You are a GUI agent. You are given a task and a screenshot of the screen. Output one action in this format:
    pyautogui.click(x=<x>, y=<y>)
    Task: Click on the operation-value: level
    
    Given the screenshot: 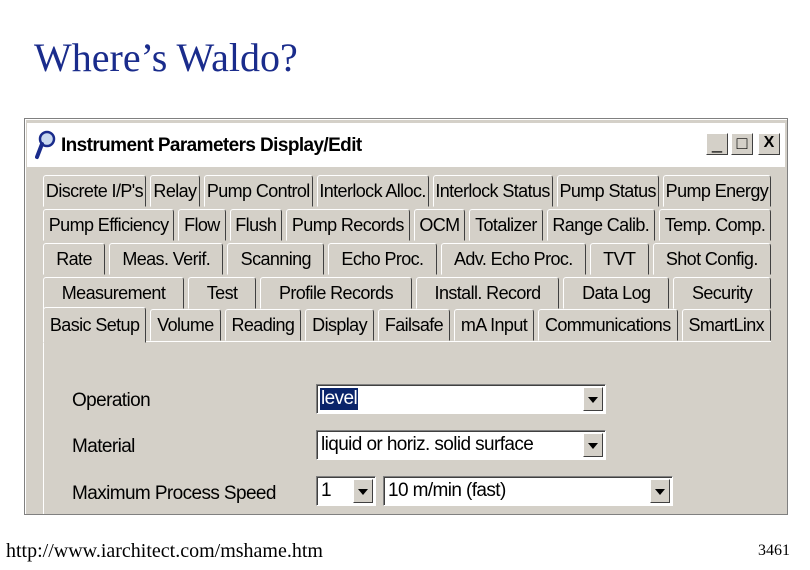 What is the action you would take?
    pyautogui.click(x=339, y=399)
    